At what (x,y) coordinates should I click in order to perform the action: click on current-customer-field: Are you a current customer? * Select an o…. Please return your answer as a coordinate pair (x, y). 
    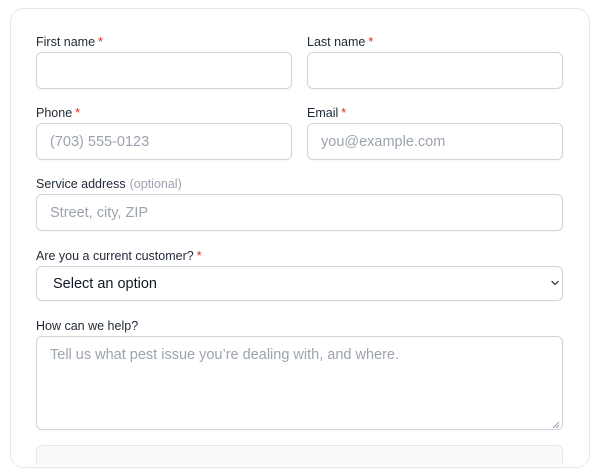
    Looking at the image, I should click on (299, 275).